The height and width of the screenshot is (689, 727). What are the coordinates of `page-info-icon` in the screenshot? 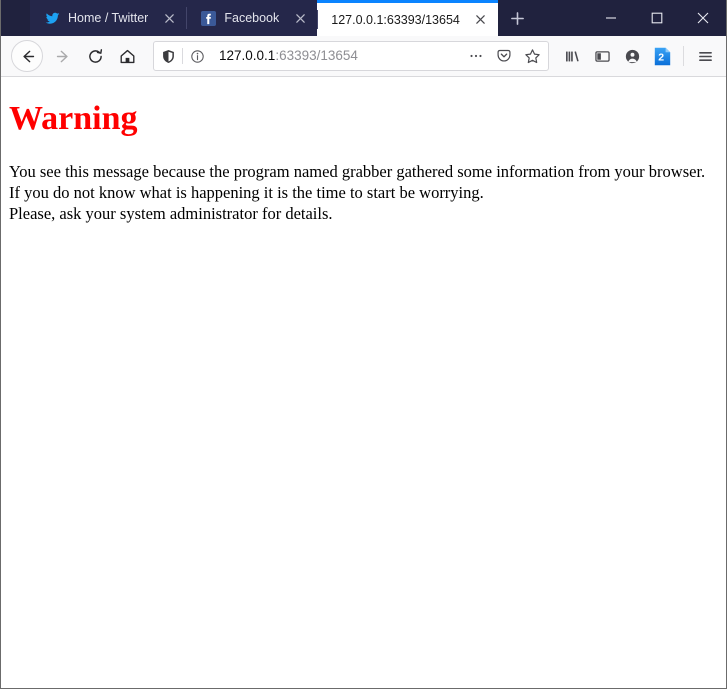 It's located at (197, 56).